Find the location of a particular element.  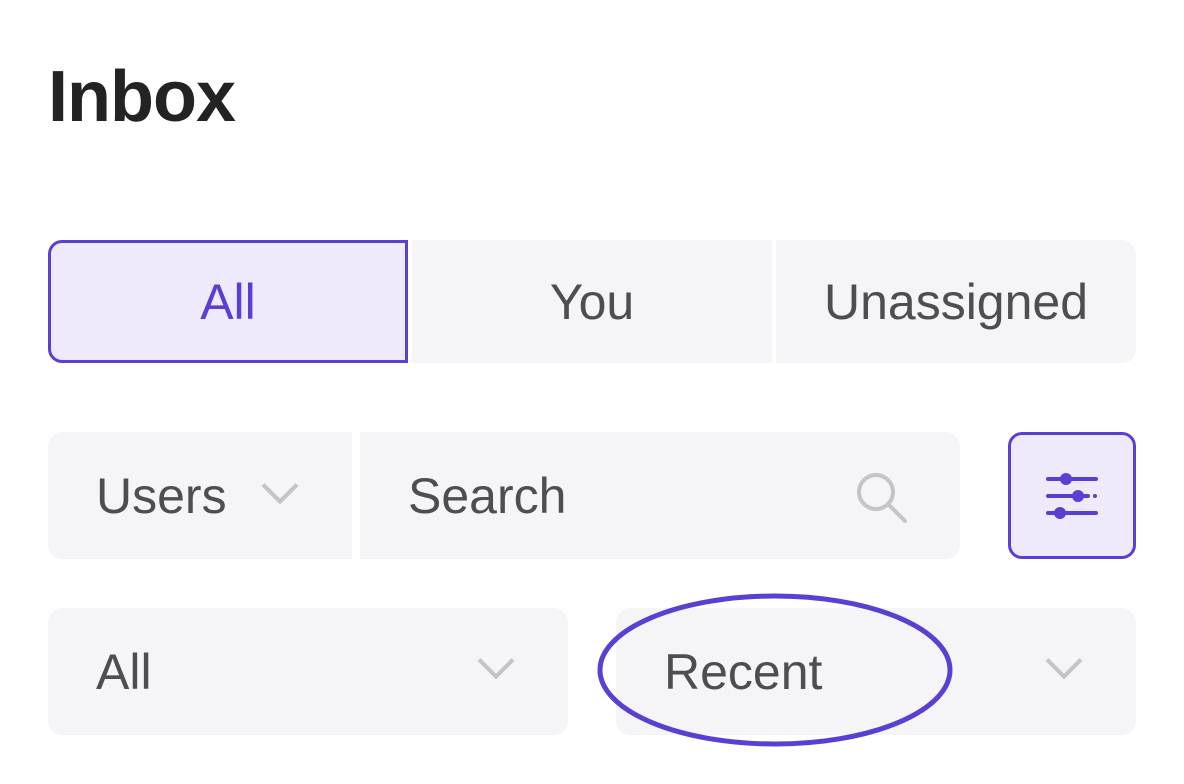

assignment-tabs: All You Unassigned is located at coordinates (592, 301).